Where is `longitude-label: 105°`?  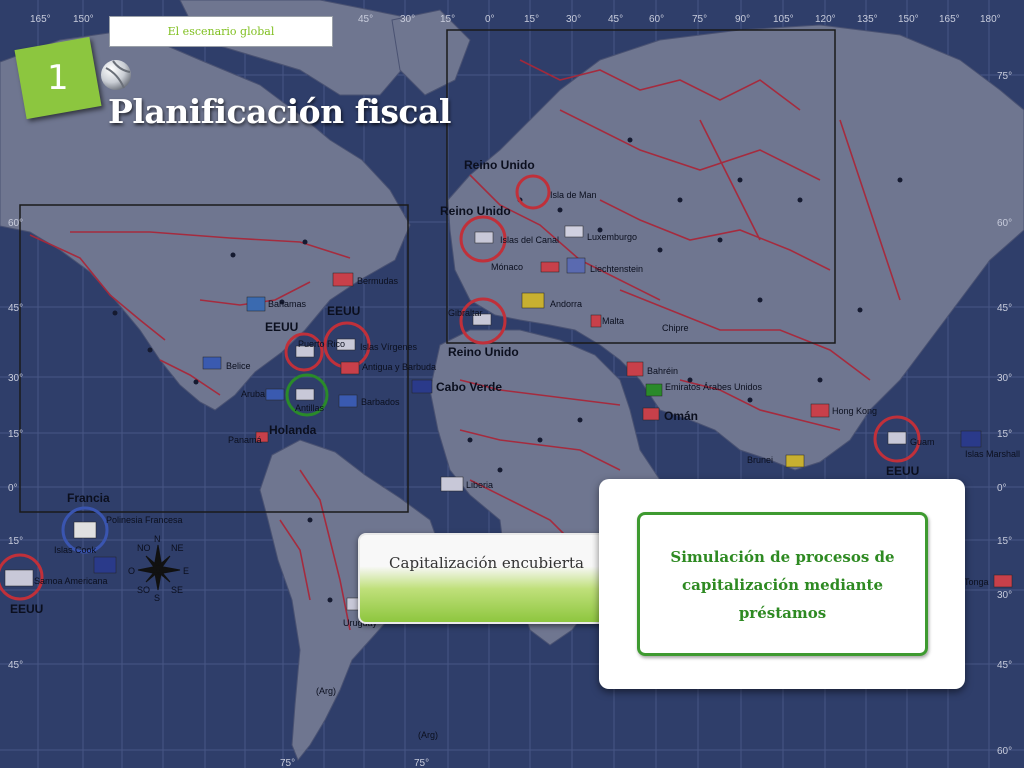
longitude-label: 105° is located at coordinates (783, 19).